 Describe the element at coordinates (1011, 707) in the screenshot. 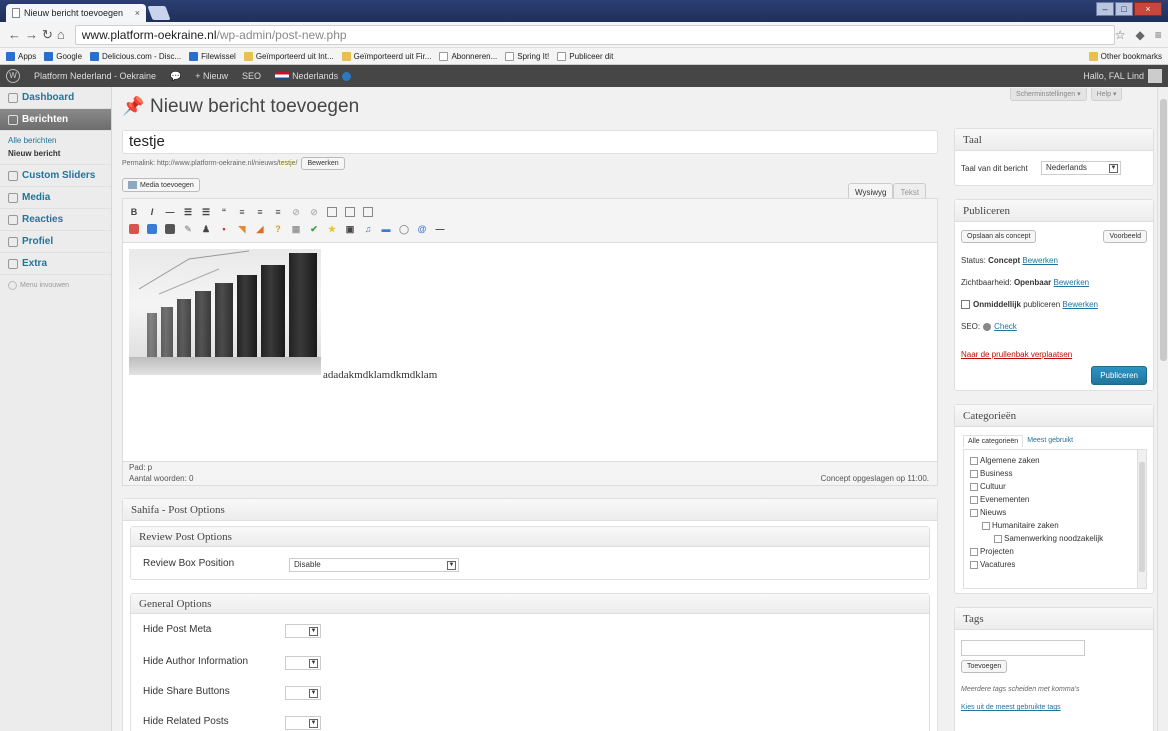

I see `most-used-tags-link: Kies uit de meest gebruikte tags` at that location.